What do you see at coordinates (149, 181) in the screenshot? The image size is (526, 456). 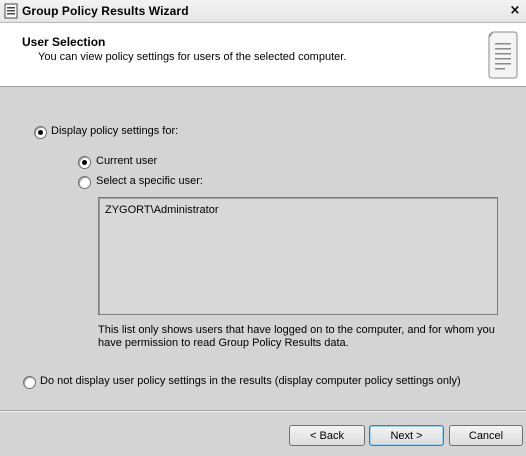 I see `specific-user-label: Select a specific user:` at bounding box center [149, 181].